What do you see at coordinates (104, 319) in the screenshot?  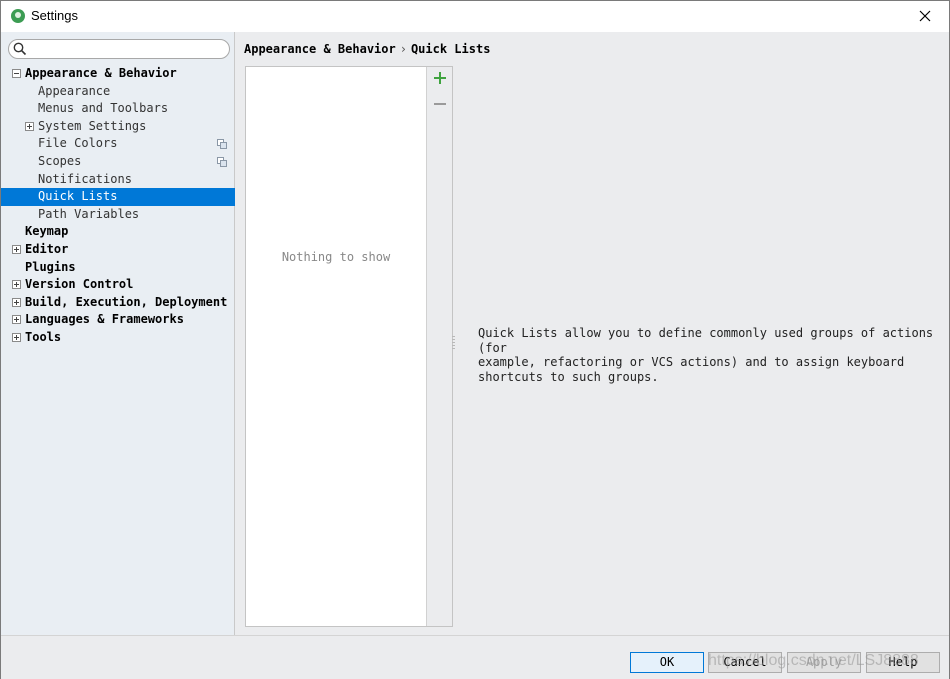 I see `tree-item-label: Languages & Frameworks` at bounding box center [104, 319].